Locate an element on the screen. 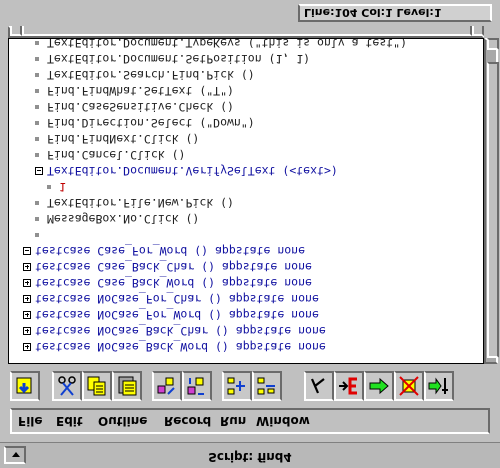 The width and height of the screenshot is (500, 468). outline-line: testcase Case_For_Word () appstate none is located at coordinates (250, 251).